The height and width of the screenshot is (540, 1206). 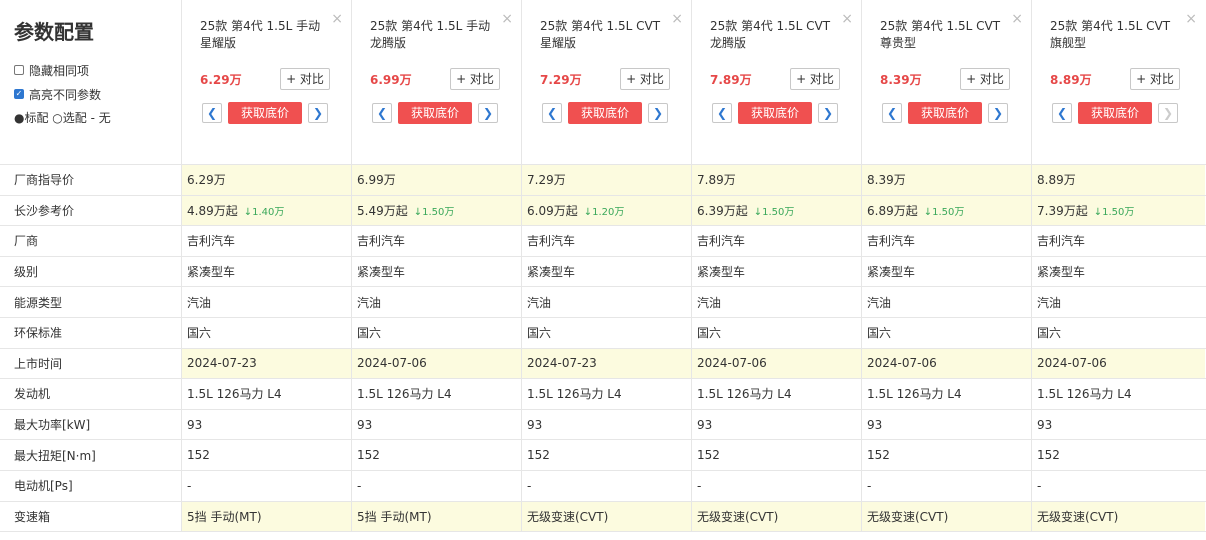 I want to click on table-row: 厂商指导价 6.29万 6.99万 7.29万 7.89万 8.39万 8.89万, so click(x=603, y=180).